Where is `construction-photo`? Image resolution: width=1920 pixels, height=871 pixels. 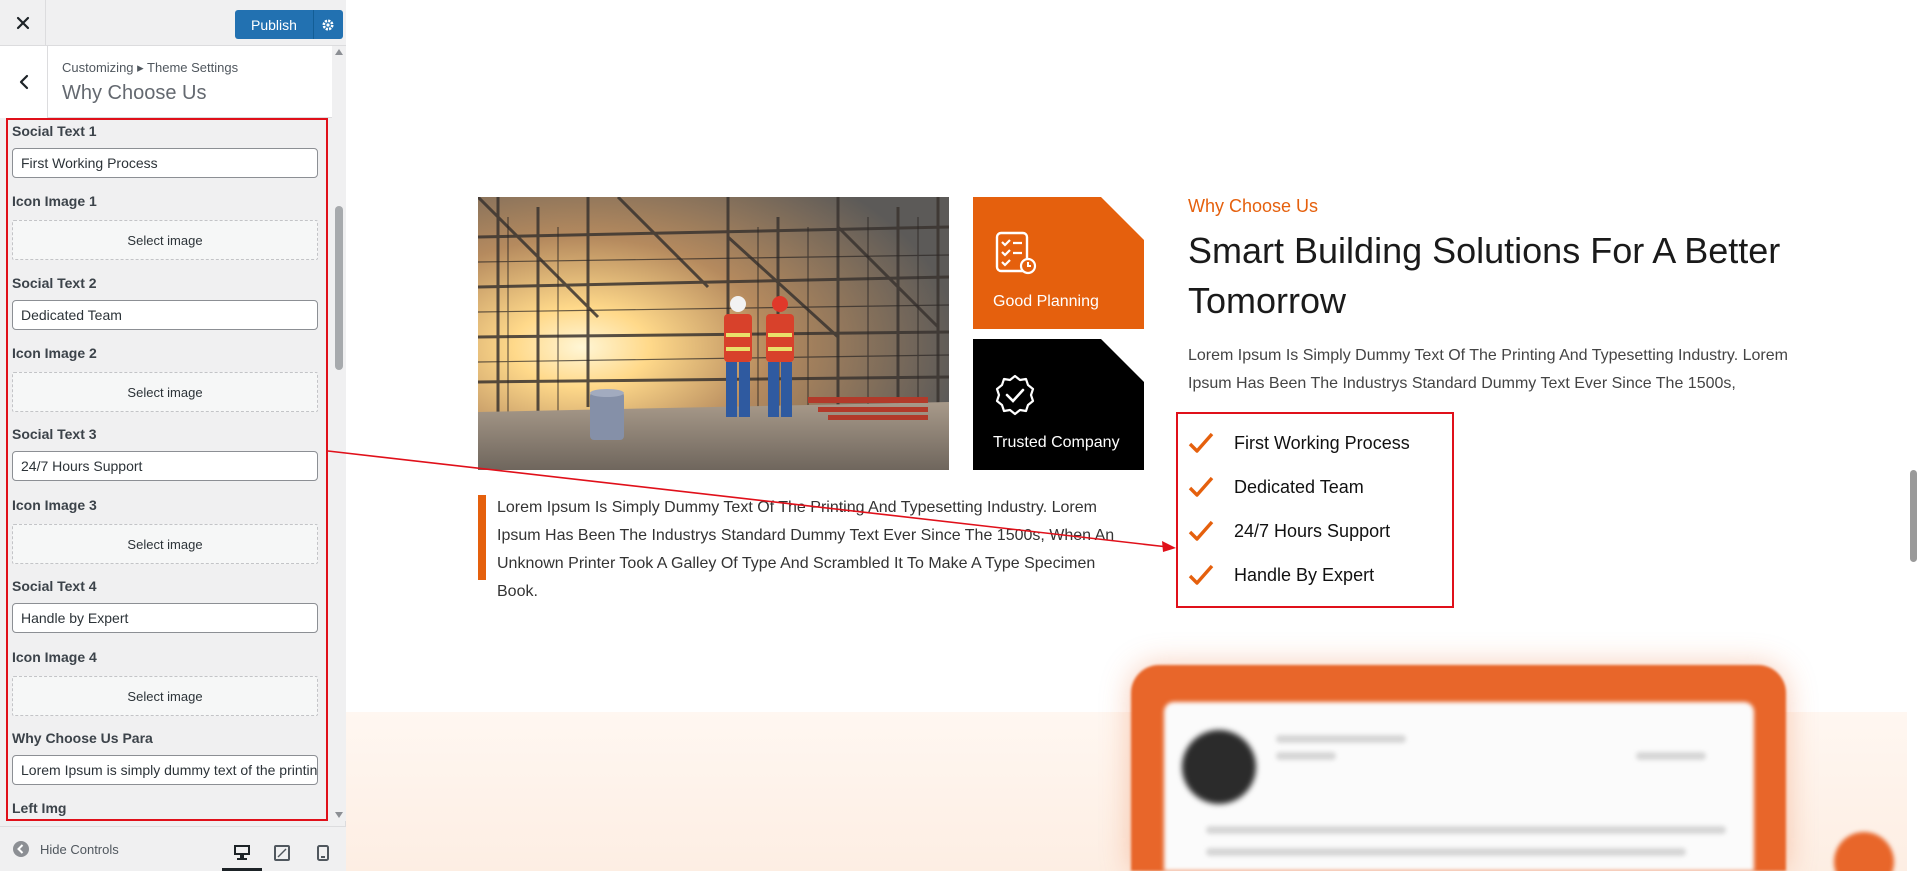
construction-photo is located at coordinates (713, 333).